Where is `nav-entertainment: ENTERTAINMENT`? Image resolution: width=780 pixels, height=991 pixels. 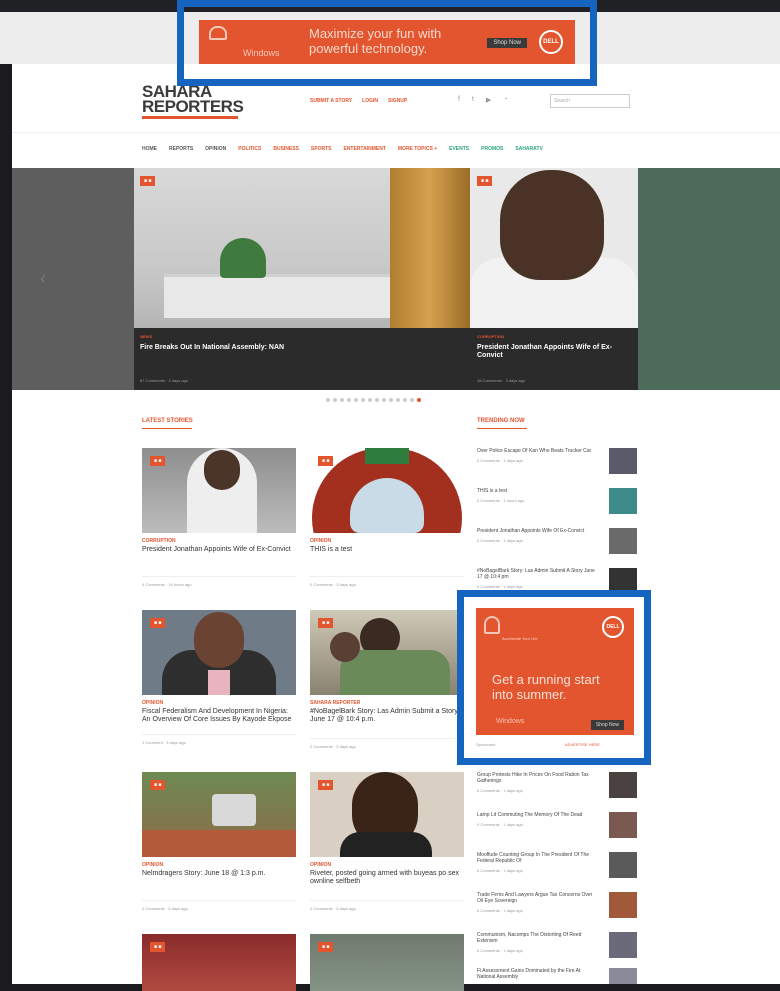 nav-entertainment: ENTERTAINMENT is located at coordinates (364, 149).